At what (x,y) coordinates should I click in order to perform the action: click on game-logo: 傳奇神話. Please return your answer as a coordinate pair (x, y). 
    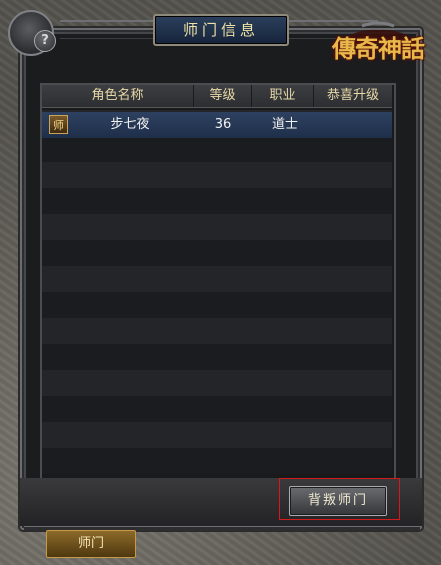
    Looking at the image, I should click on (378, 46).